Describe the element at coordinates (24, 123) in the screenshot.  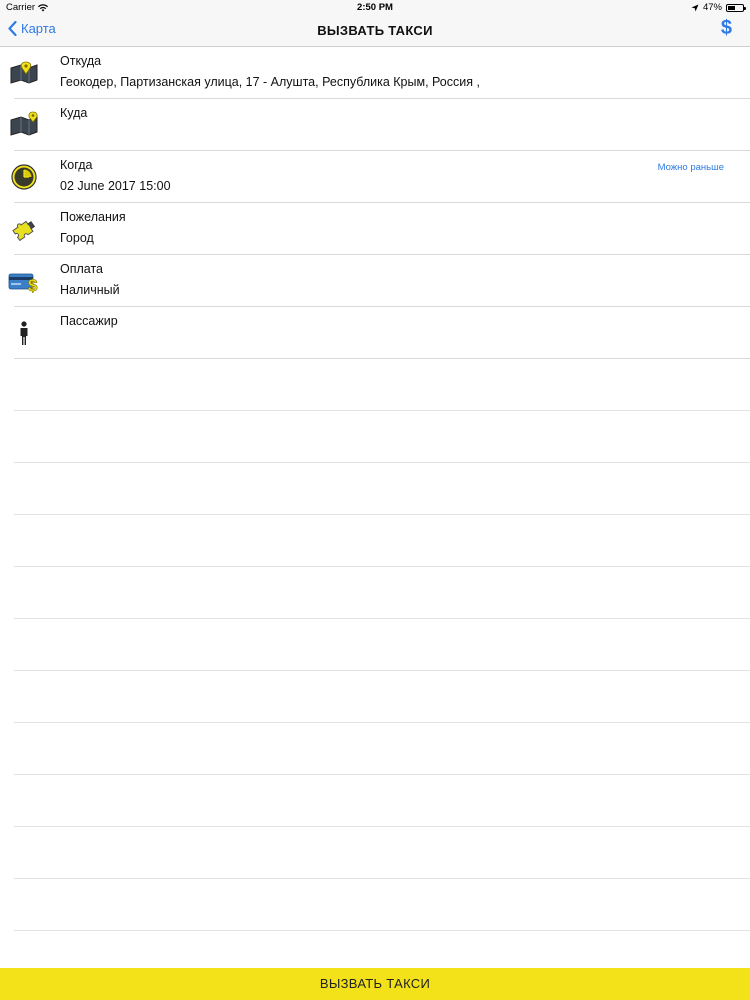
I see `map-pin-to-icon` at that location.